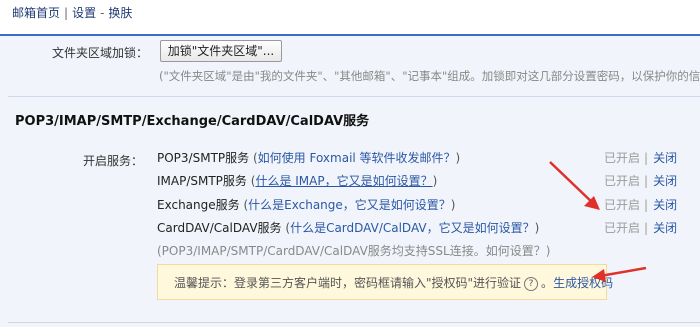 The width and height of the screenshot is (700, 327). I want to click on service-row-pop3: POP3/SMTP服务 (如何使用 Foxmail 等软件收发邮件？), so click(308, 157).